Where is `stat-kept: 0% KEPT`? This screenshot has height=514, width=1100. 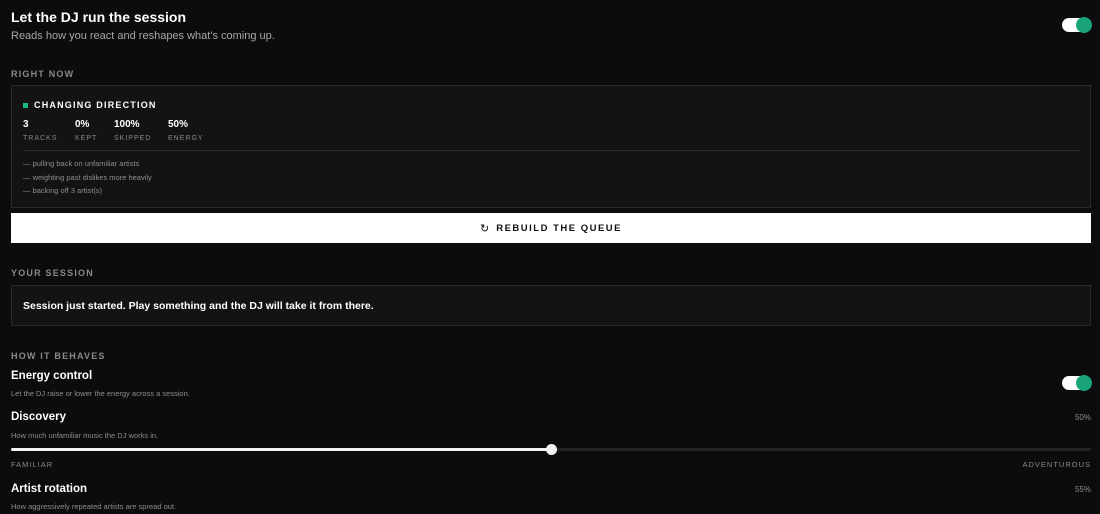
stat-kept: 0% KEPT is located at coordinates (86, 130).